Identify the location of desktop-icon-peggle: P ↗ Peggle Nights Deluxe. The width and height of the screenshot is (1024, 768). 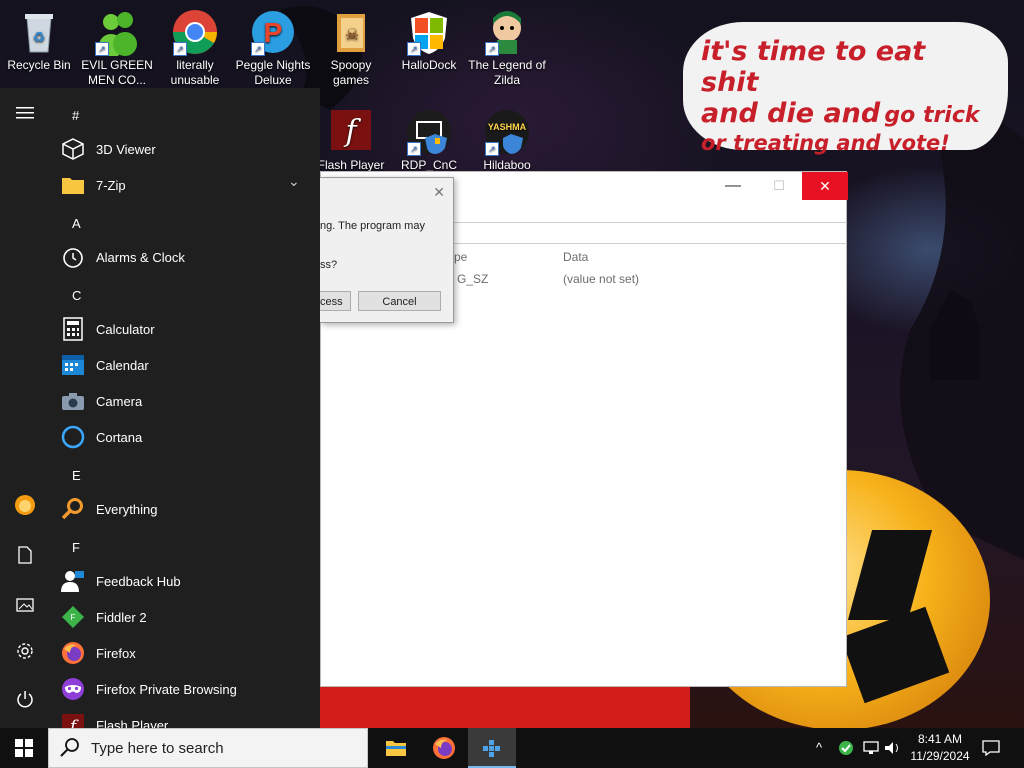
(273, 46).